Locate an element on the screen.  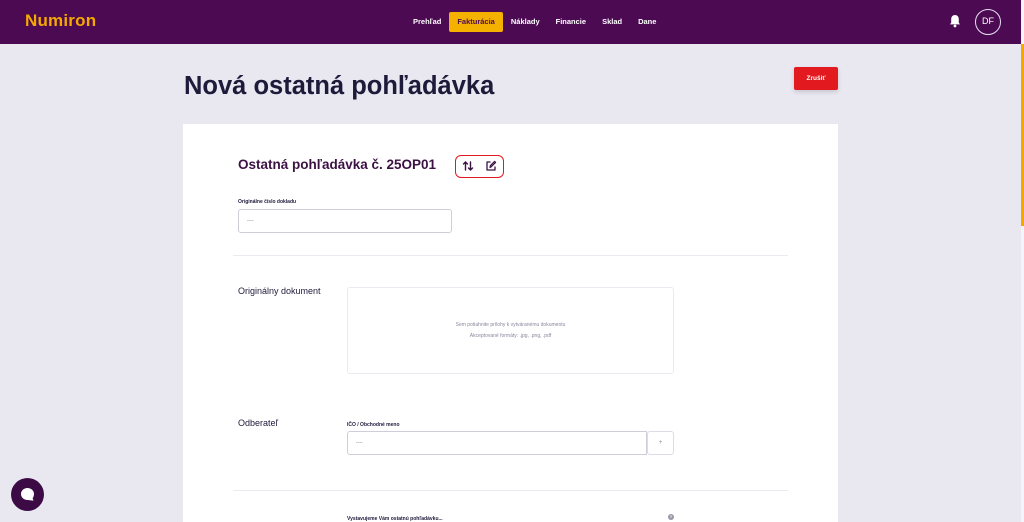
document-title: Ostatná pohľadávka č. 25OP01 is located at coordinates (337, 164).